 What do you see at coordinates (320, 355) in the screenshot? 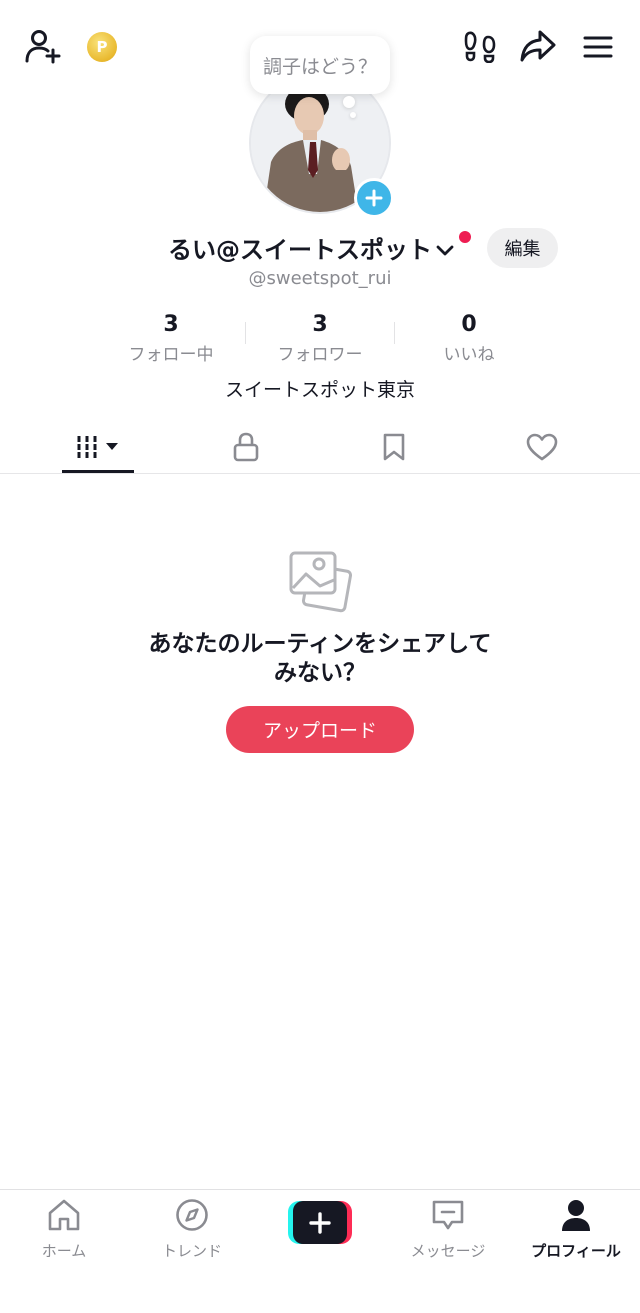
I see `stat-followers-label: フォロワー` at bounding box center [320, 355].